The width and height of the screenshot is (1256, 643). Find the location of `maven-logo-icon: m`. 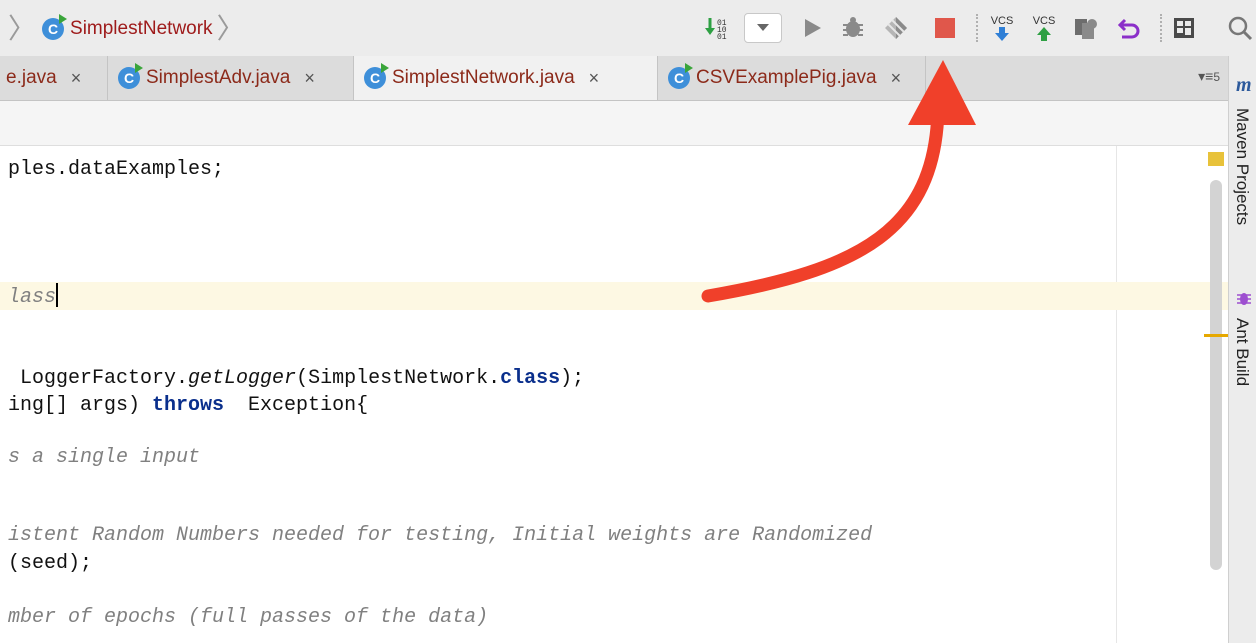

maven-logo-icon: m is located at coordinates (1244, 85).